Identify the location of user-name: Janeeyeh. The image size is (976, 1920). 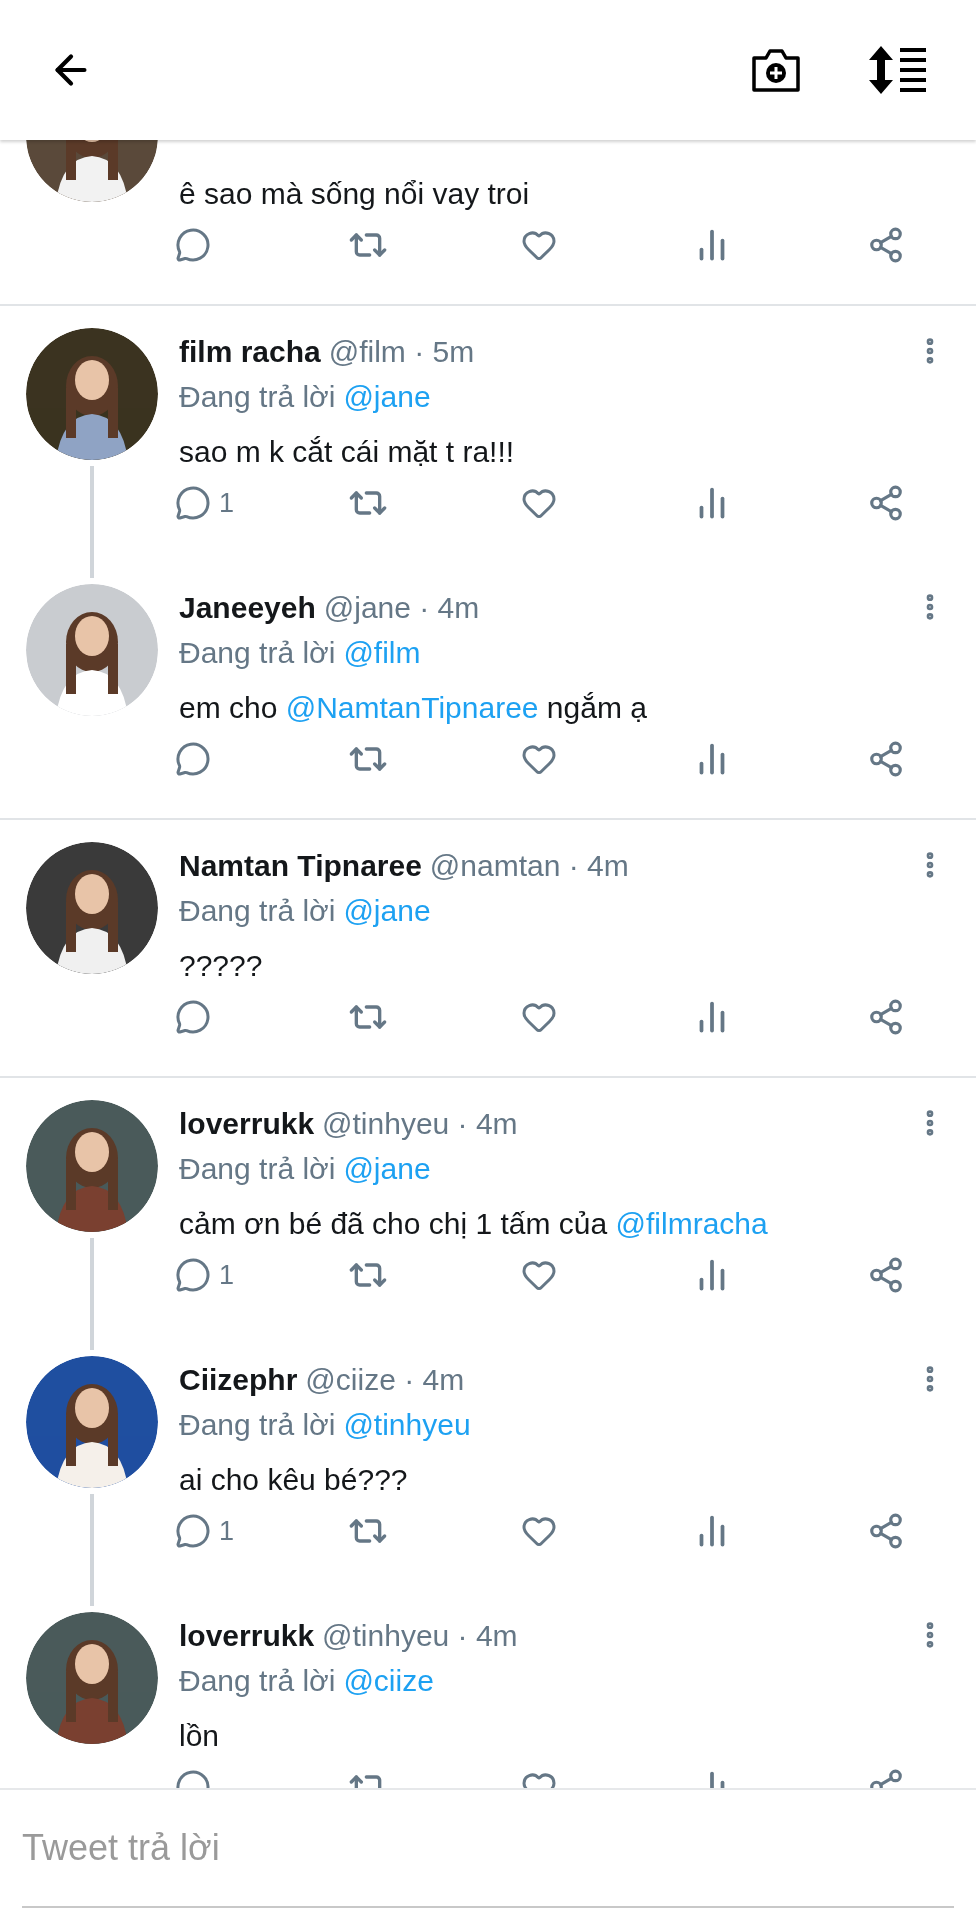
(247, 607).